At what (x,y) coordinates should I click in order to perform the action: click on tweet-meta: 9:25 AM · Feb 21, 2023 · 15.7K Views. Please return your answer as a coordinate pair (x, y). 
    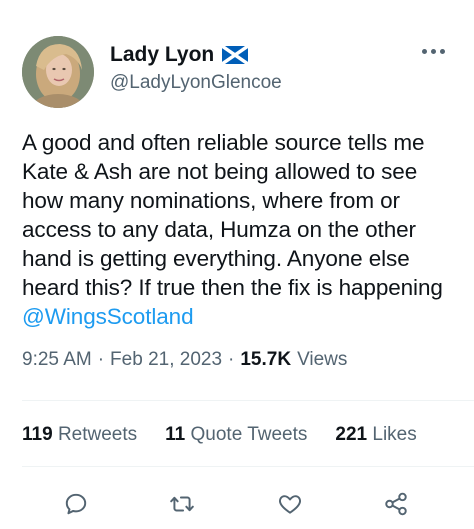
    Looking at the image, I should click on (184, 360).